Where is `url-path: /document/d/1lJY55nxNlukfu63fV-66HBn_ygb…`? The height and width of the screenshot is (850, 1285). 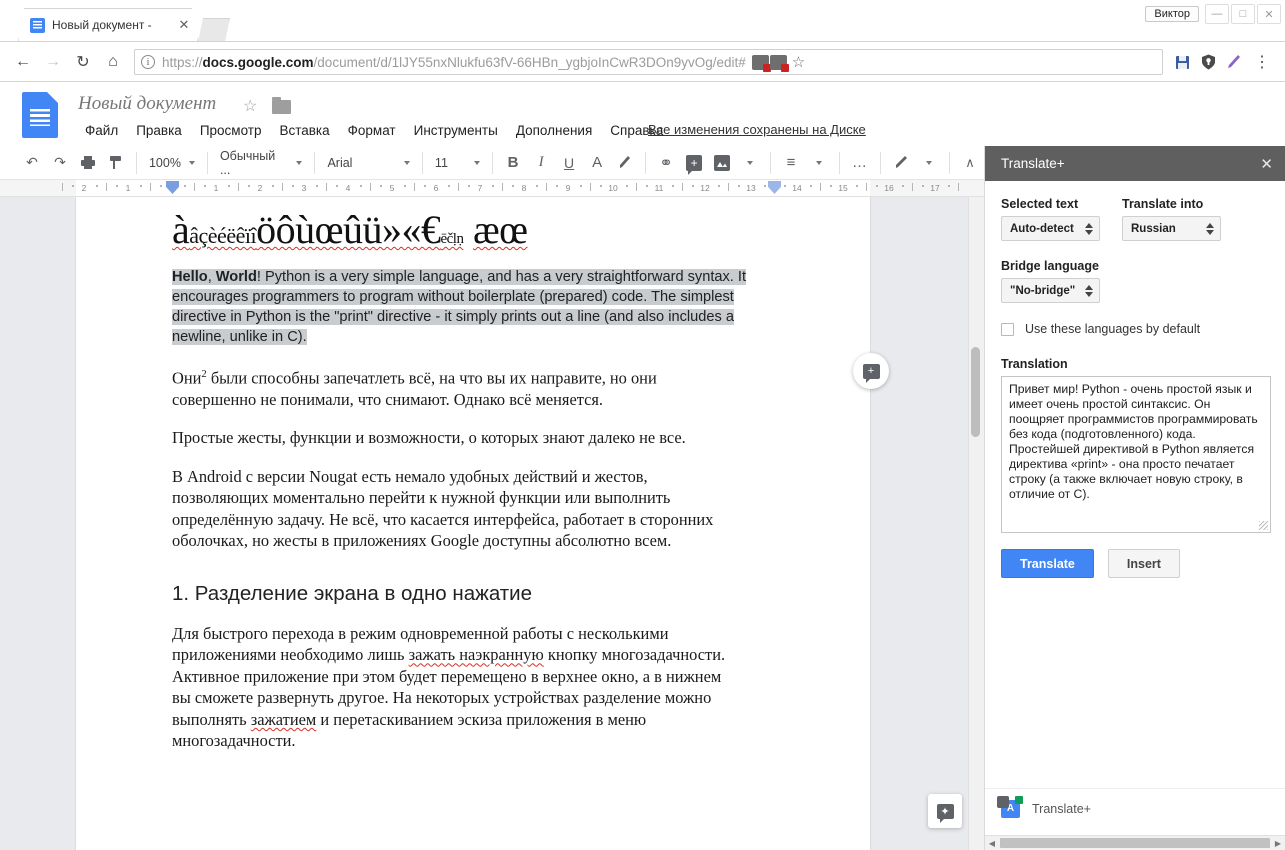 url-path: /document/d/1lJY55nxNlukfu63fV-66HBn_ygb… is located at coordinates (529, 62).